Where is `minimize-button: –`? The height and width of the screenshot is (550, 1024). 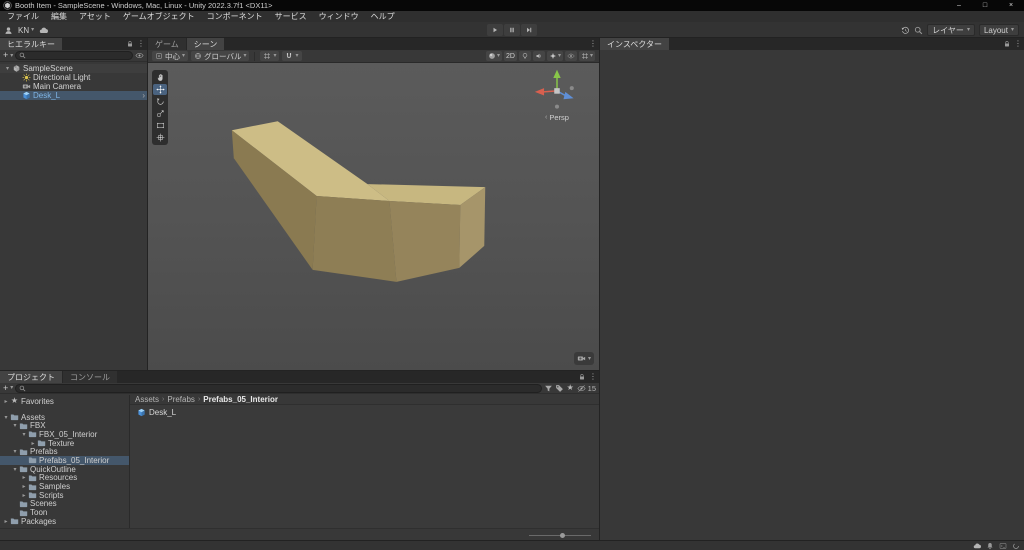
minimize-button: – is located at coordinates (959, 5).